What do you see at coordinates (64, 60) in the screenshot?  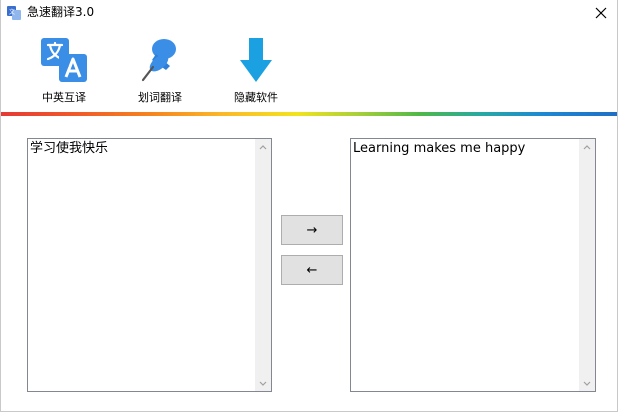 I see `translate-icon` at bounding box center [64, 60].